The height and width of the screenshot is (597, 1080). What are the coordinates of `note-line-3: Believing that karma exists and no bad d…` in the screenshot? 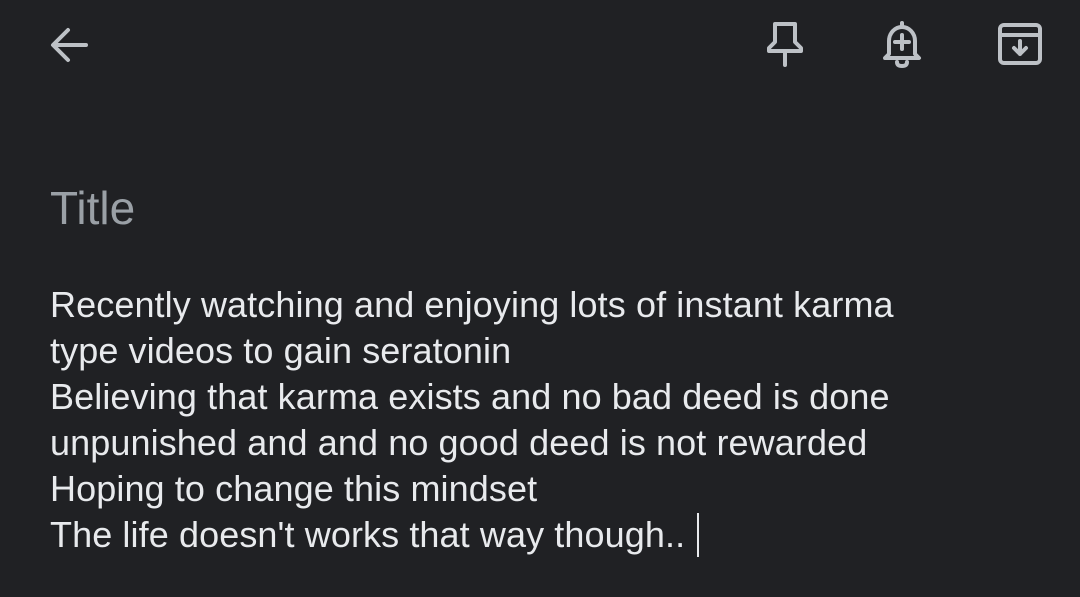 It's located at (470, 396).